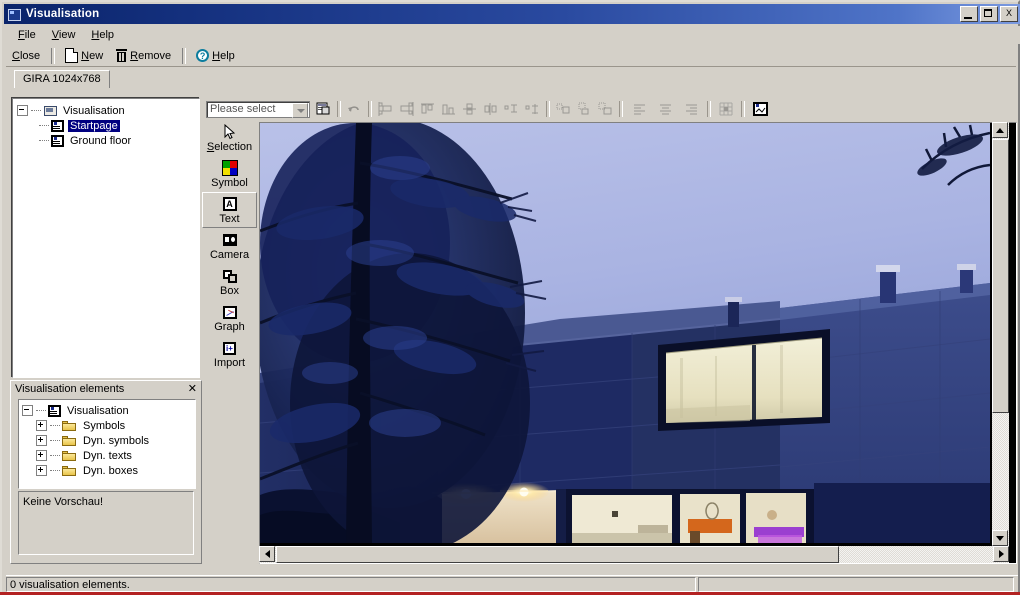 This screenshot has width=1020, height=595. I want to click on elements-root-visualisation: Visualisation, so click(108, 410).